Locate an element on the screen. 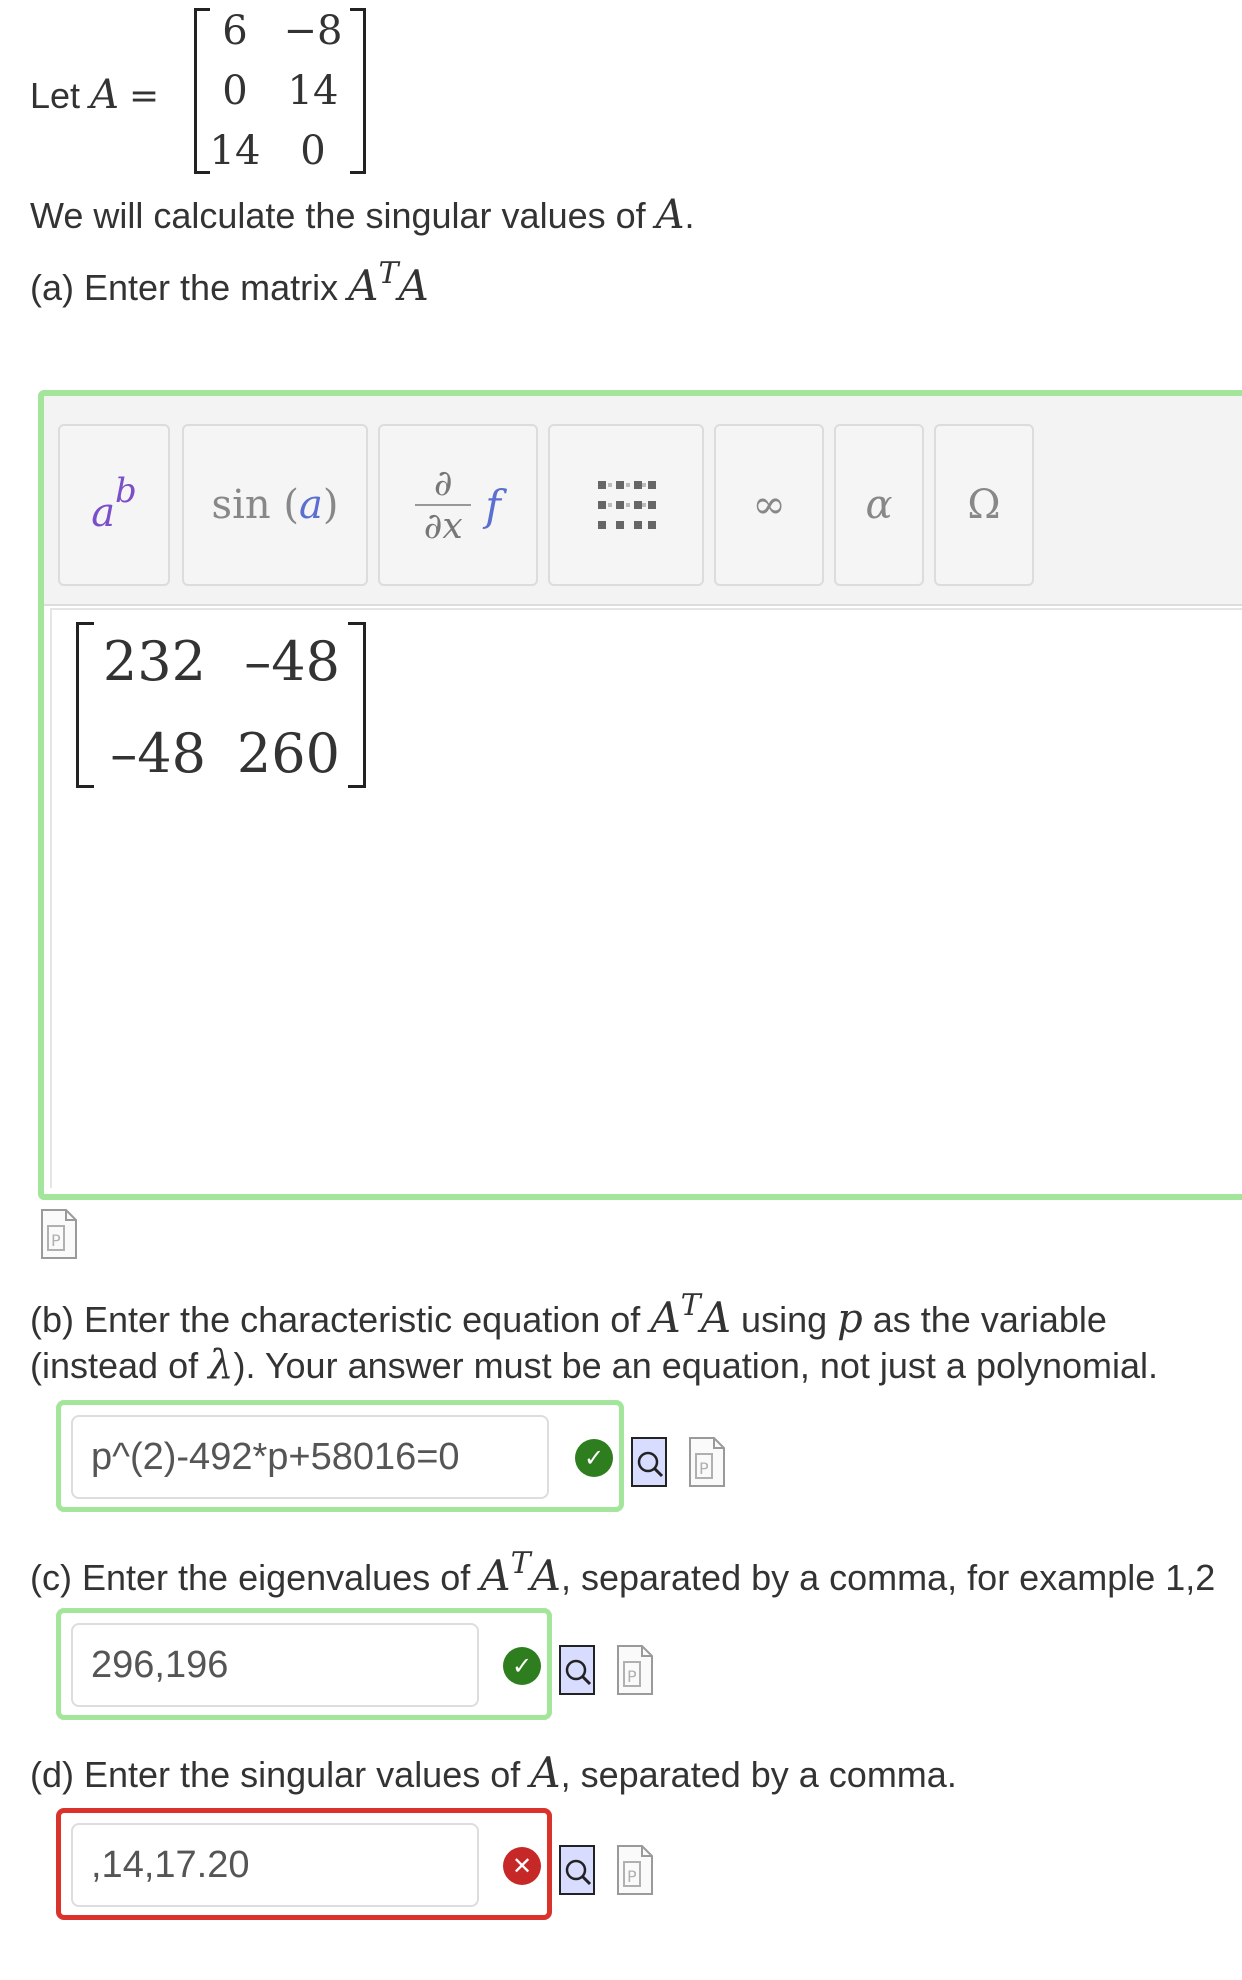  part-b-text: using is located at coordinates (784, 1319).